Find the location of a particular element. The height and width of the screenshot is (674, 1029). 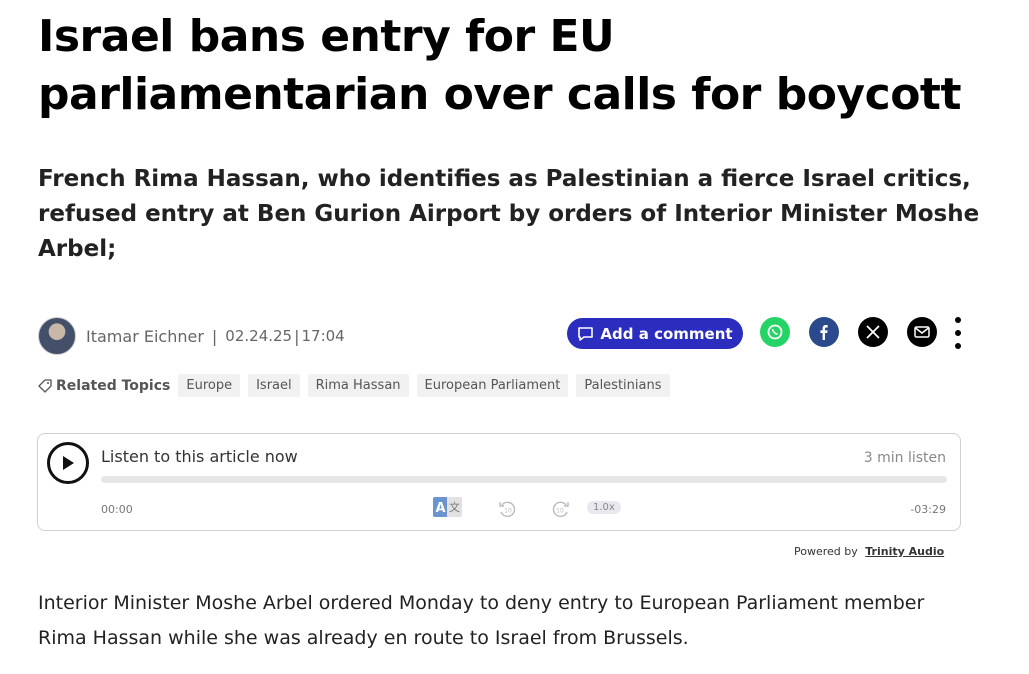

more-options-button is located at coordinates (958, 333).